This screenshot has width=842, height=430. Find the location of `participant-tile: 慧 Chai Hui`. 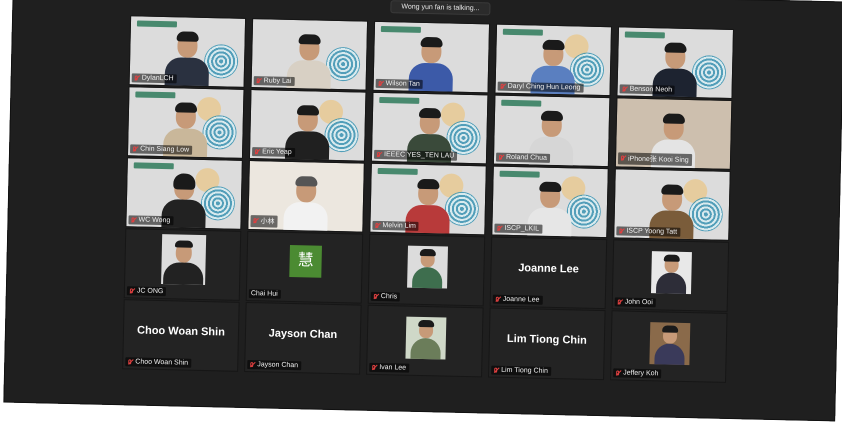

participant-tile: 慧 Chai Hui is located at coordinates (304, 267).